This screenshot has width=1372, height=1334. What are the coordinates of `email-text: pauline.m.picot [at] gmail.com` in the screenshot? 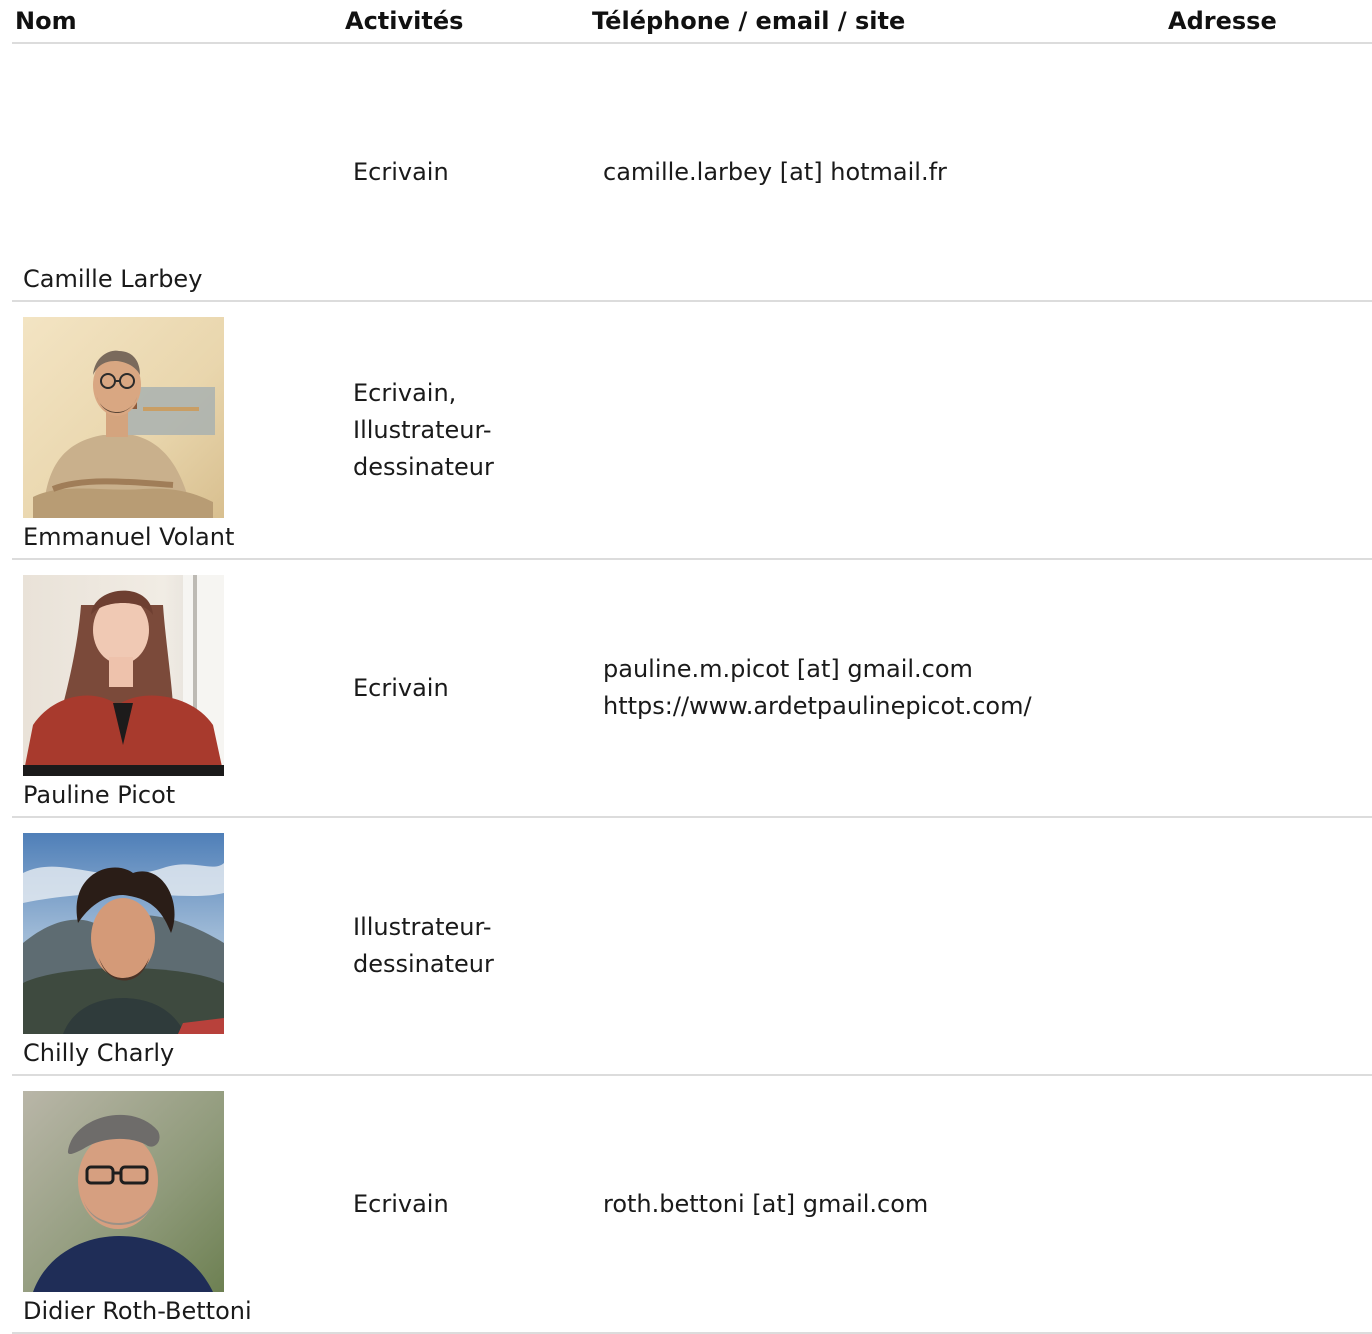 It's located at (788, 669).